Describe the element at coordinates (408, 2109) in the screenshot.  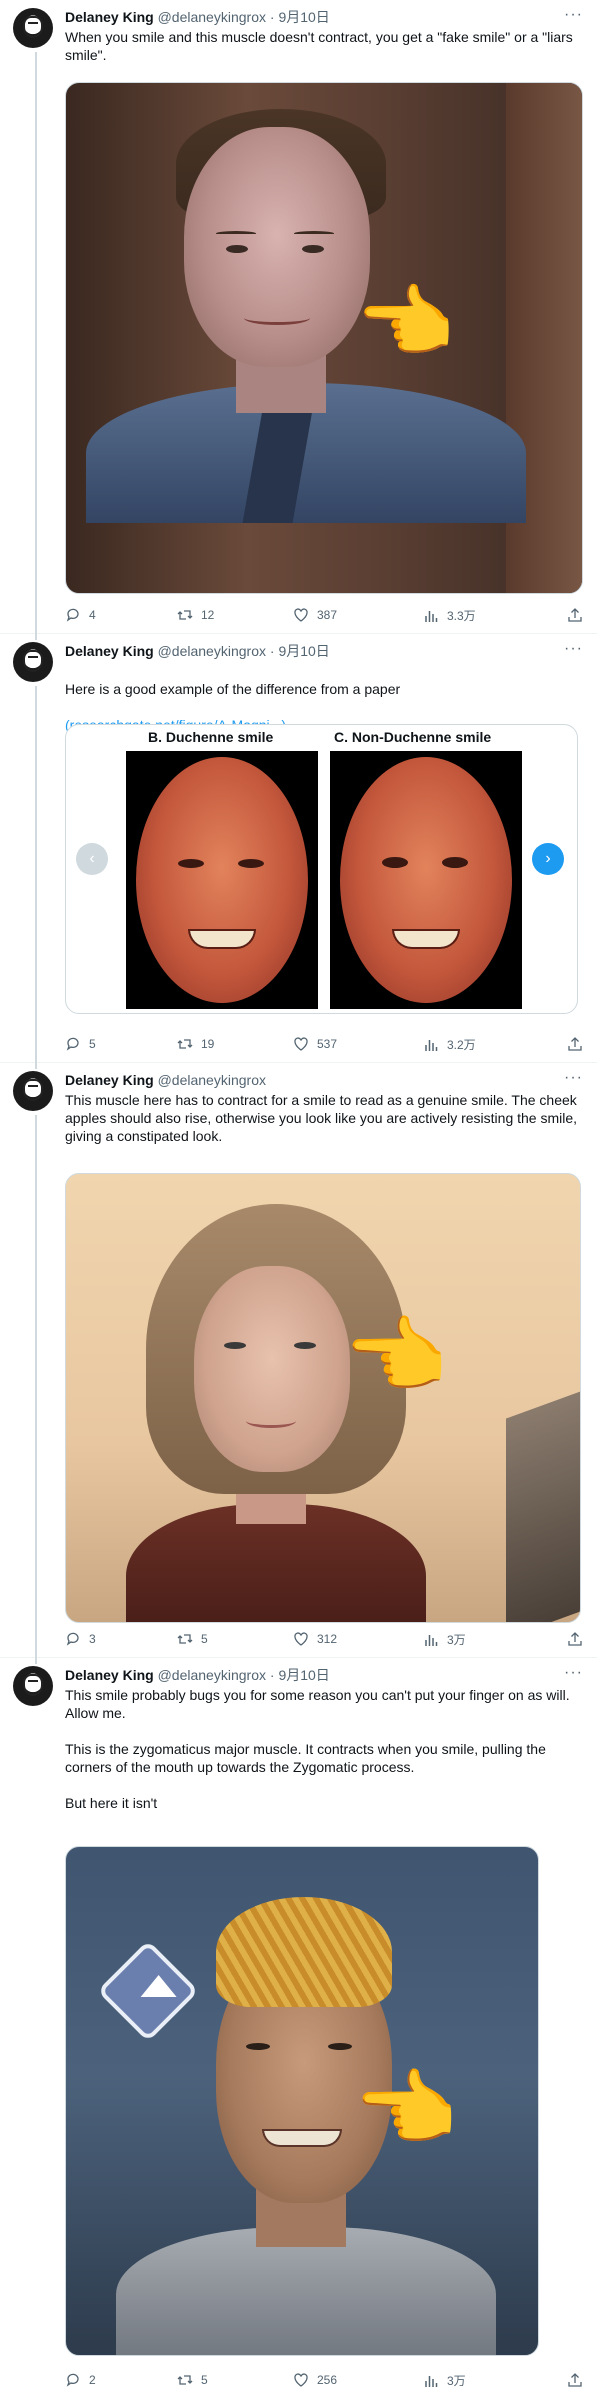
I see `pointing-hand-icon: 👉` at that location.